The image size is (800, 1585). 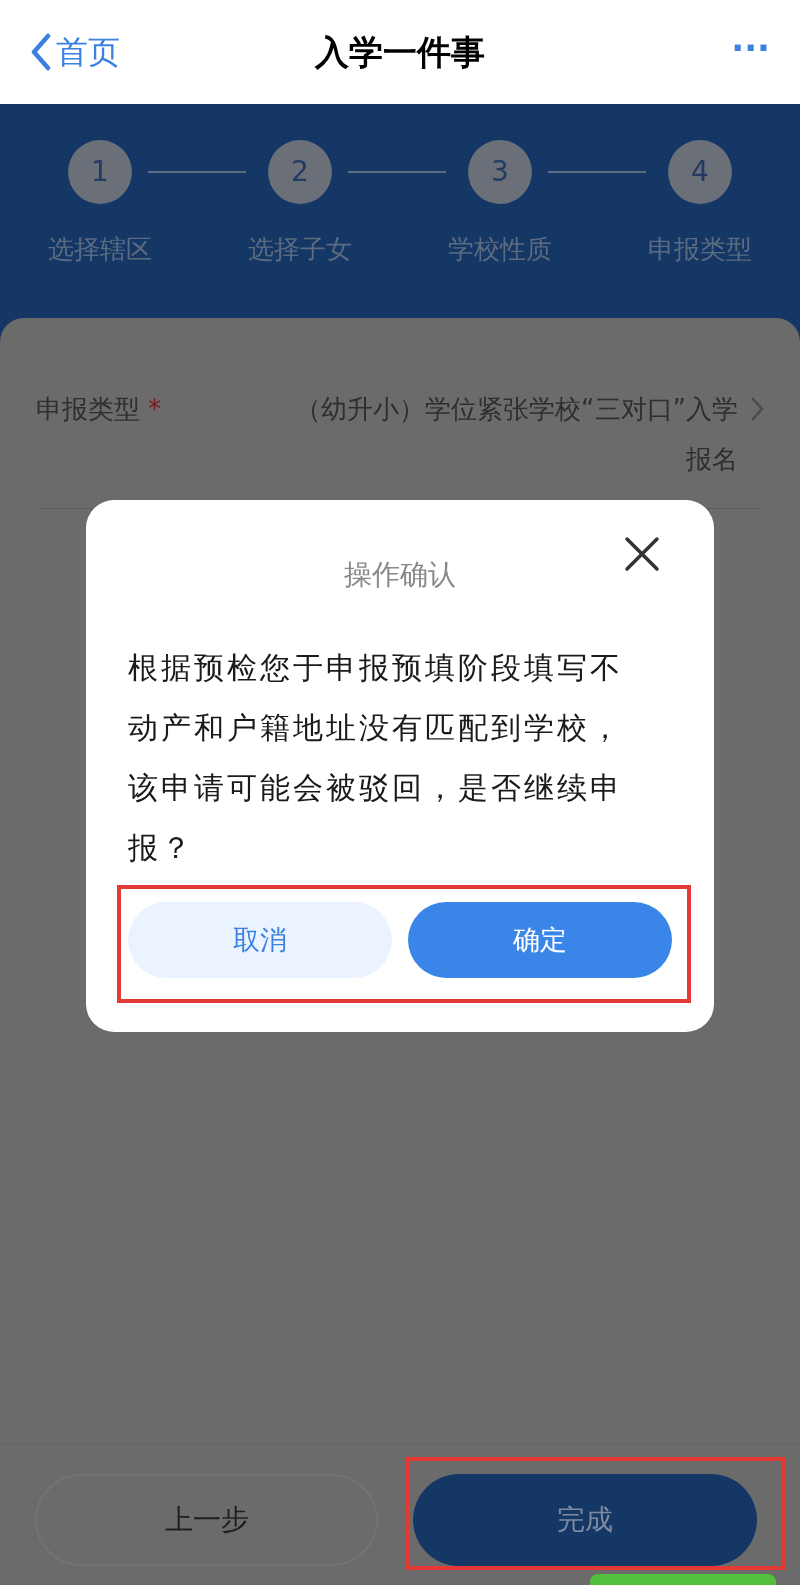 What do you see at coordinates (206, 1520) in the screenshot?
I see `previous-step-button: 上一步` at bounding box center [206, 1520].